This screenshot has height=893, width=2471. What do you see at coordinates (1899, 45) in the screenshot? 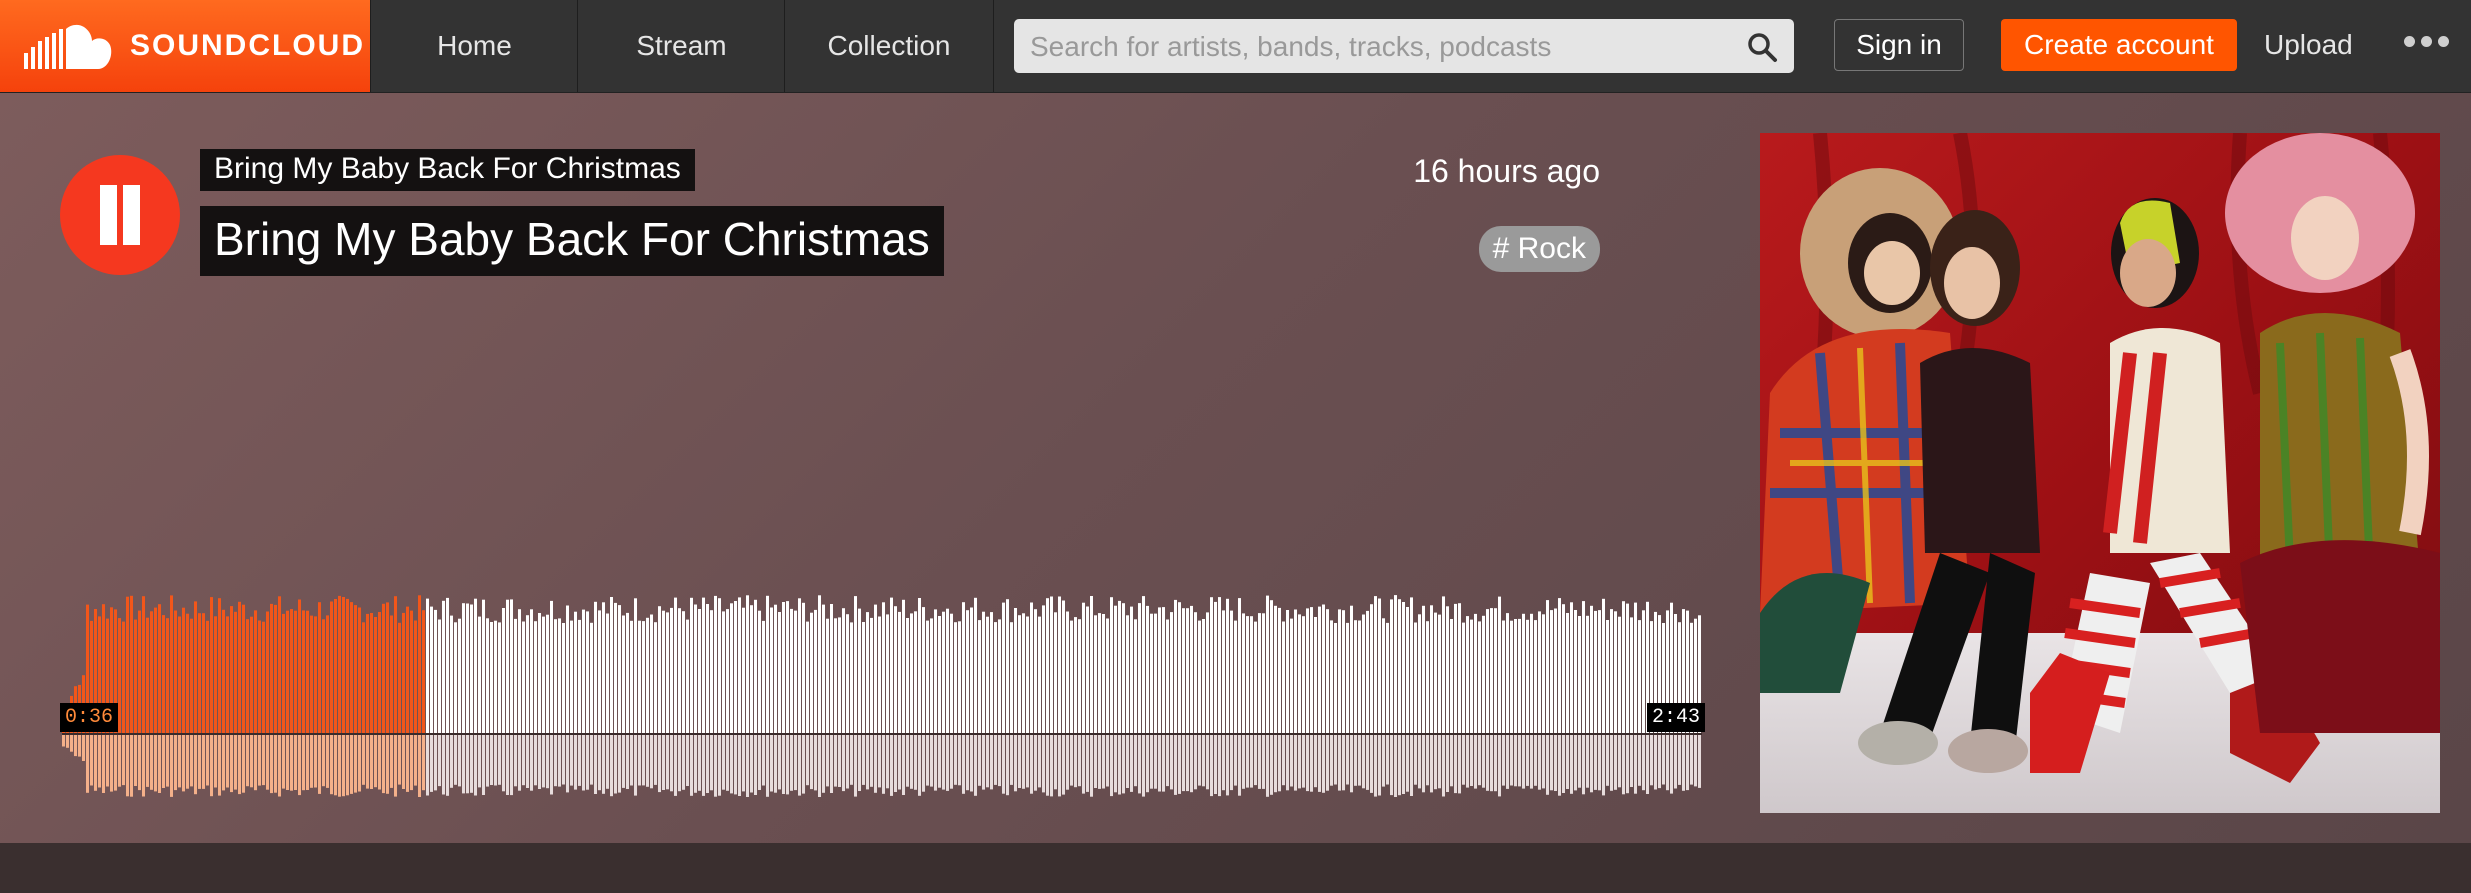
I see `sign-in-button: Sign in` at bounding box center [1899, 45].